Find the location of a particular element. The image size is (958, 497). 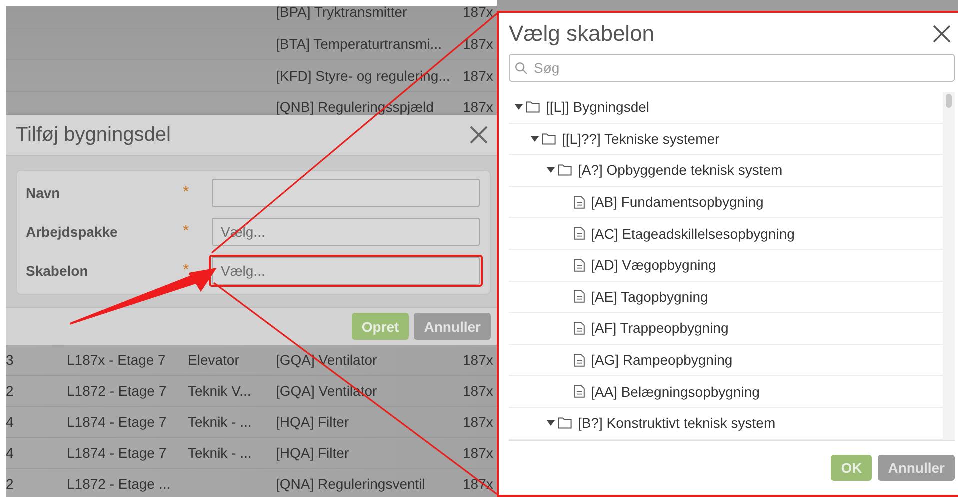

table-cell-text: [GQA] Ventilator is located at coordinates (327, 360).